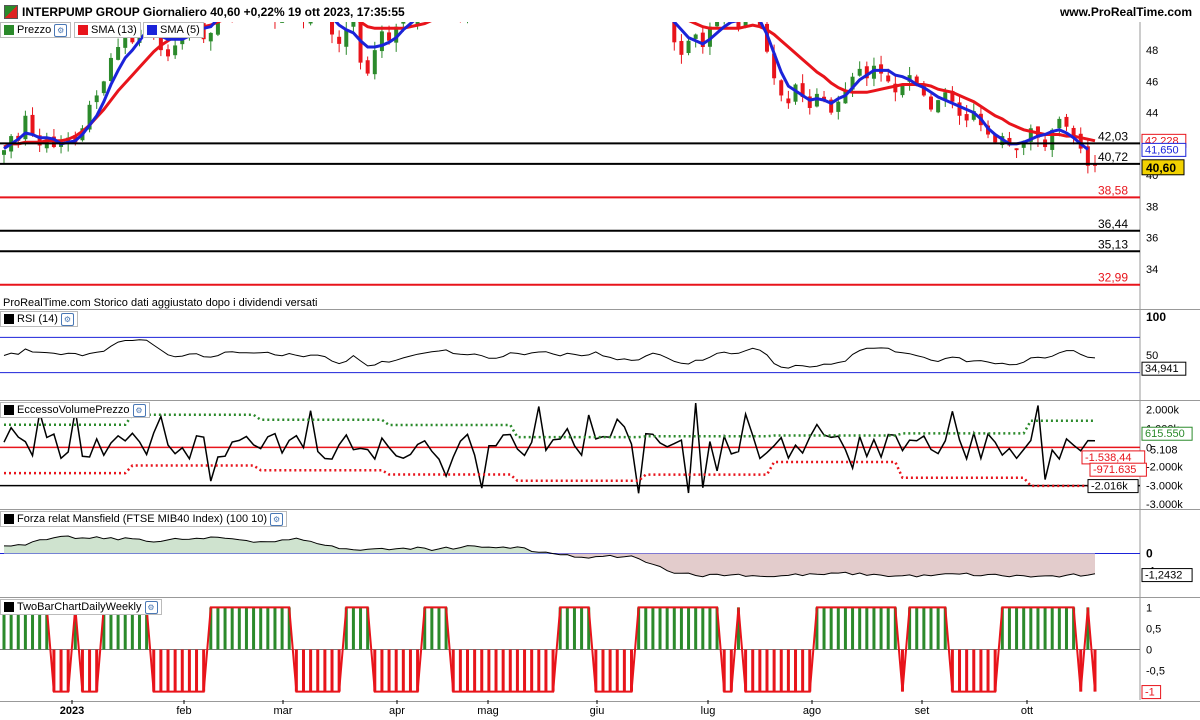  What do you see at coordinates (1113, 136) in the screenshot?
I see `level-label: 42,03` at bounding box center [1113, 136].